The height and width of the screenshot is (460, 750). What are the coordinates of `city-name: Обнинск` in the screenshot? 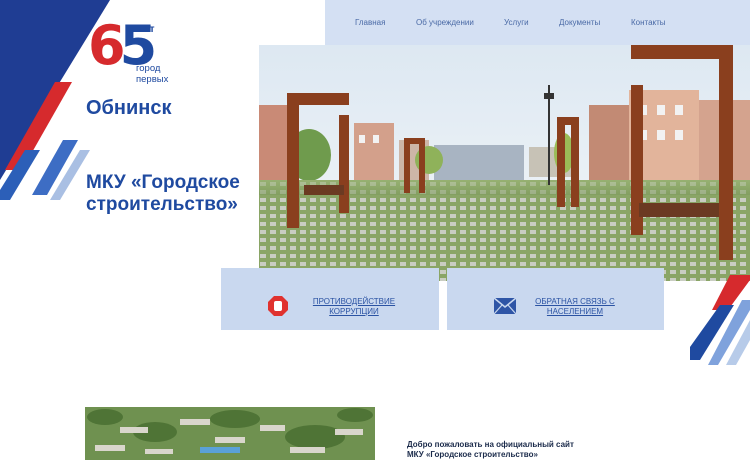 It's located at (129, 108).